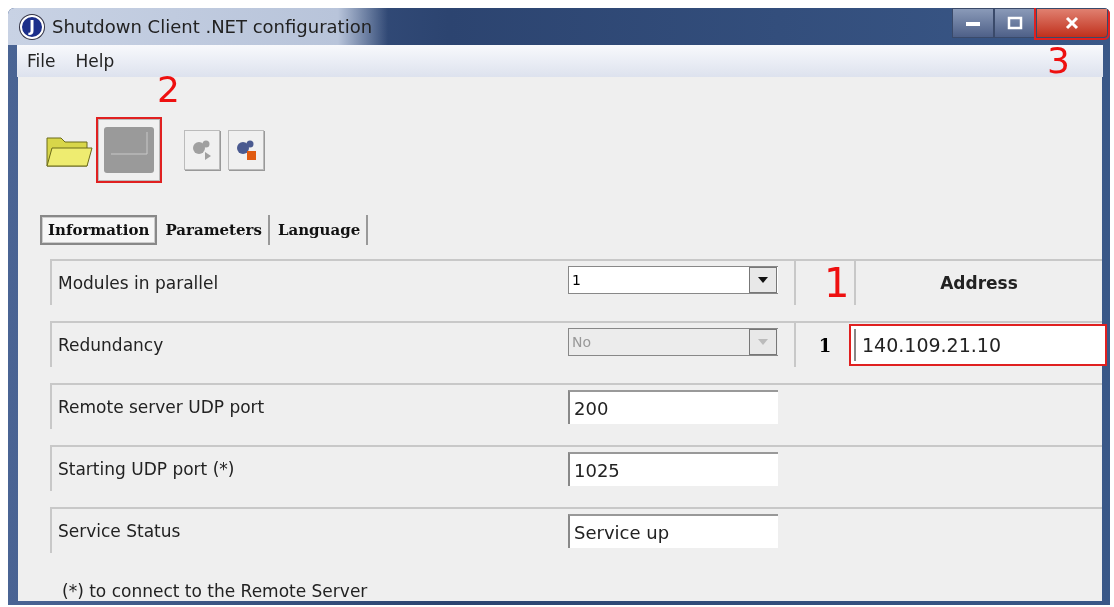  What do you see at coordinates (41, 61) in the screenshot?
I see `menu-item: File` at bounding box center [41, 61].